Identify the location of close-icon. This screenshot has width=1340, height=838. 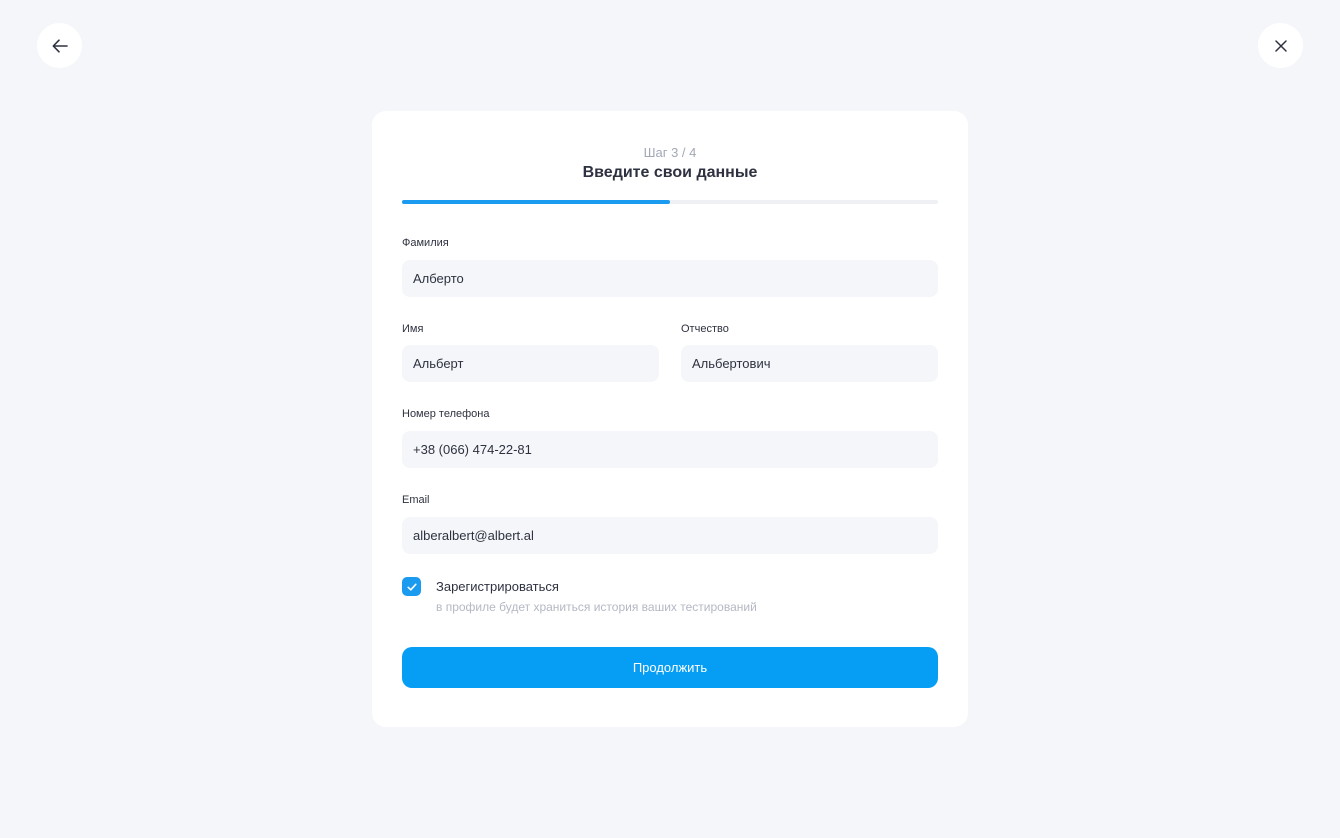
(1281, 46).